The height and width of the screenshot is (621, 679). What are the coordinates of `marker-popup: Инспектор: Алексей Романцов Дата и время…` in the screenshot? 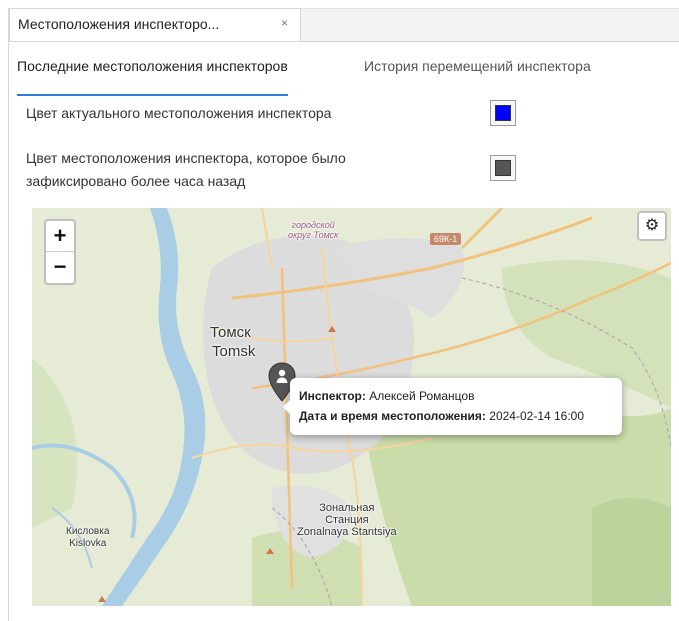 It's located at (452, 406).